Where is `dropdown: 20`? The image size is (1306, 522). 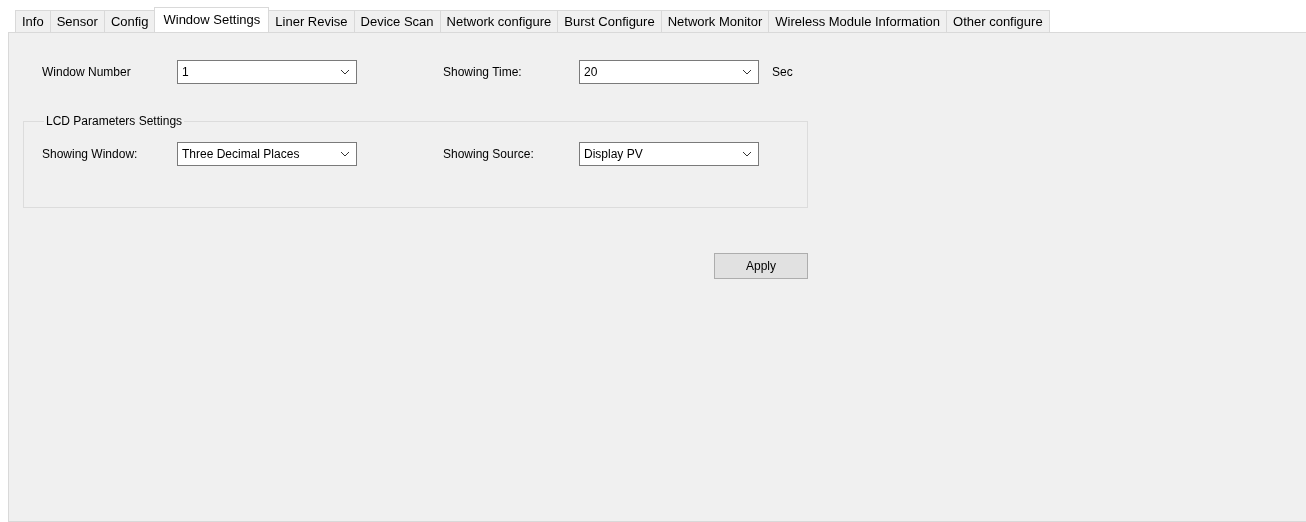
dropdown: 20 is located at coordinates (669, 72).